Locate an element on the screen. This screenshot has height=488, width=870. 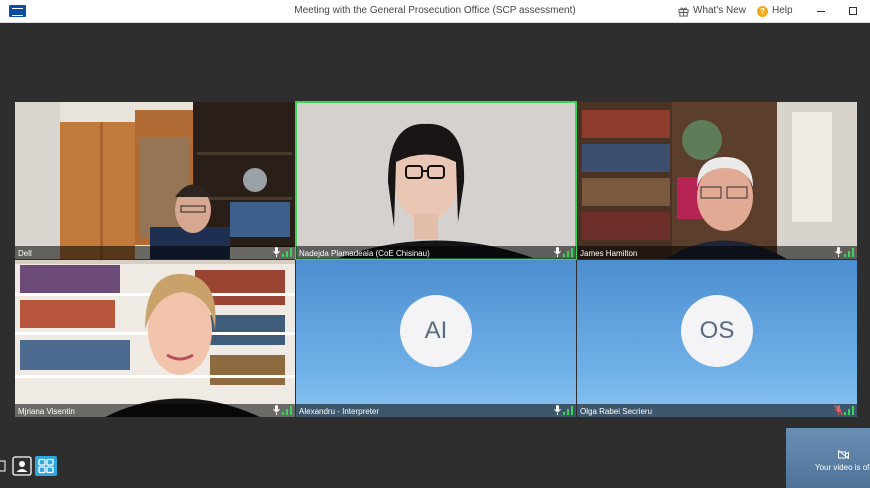
participant-tile-dell: Dell is located at coordinates (155, 180).